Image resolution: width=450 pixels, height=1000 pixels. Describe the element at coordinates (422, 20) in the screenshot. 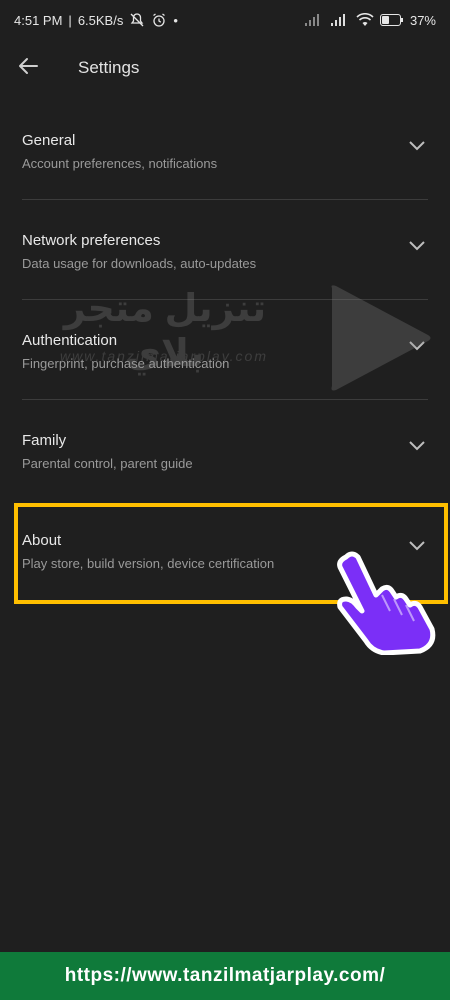

I see `battery-percent: 37%` at that location.